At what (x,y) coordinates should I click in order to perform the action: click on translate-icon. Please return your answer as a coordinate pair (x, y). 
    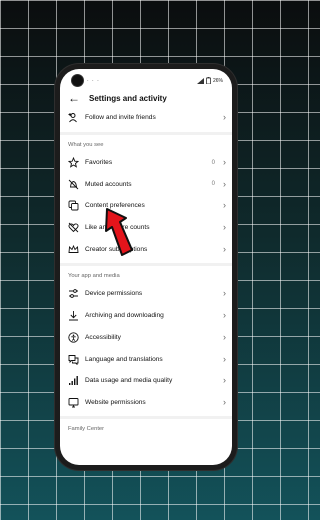
    Looking at the image, I should click on (73, 359).